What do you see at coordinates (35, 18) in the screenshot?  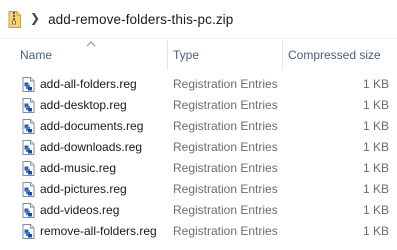 I see `chevron-right-icon: ❯` at bounding box center [35, 18].